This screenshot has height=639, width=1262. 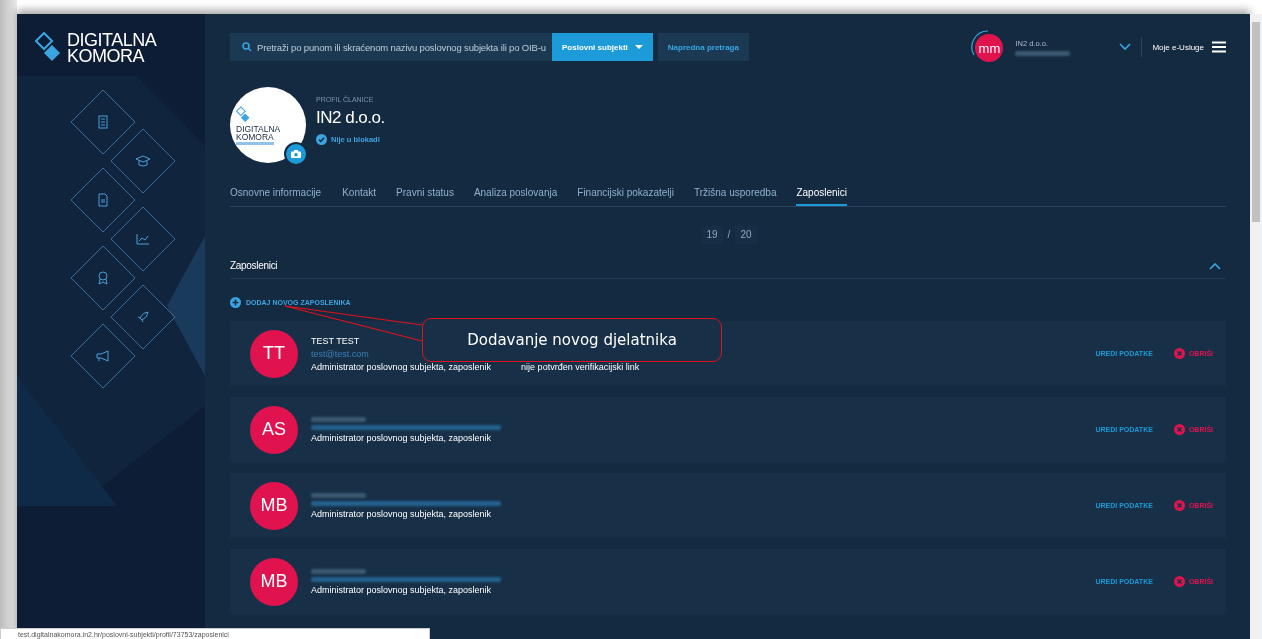 I want to click on callout-box: Dodavanje novog djelatnika, so click(x=572, y=340).